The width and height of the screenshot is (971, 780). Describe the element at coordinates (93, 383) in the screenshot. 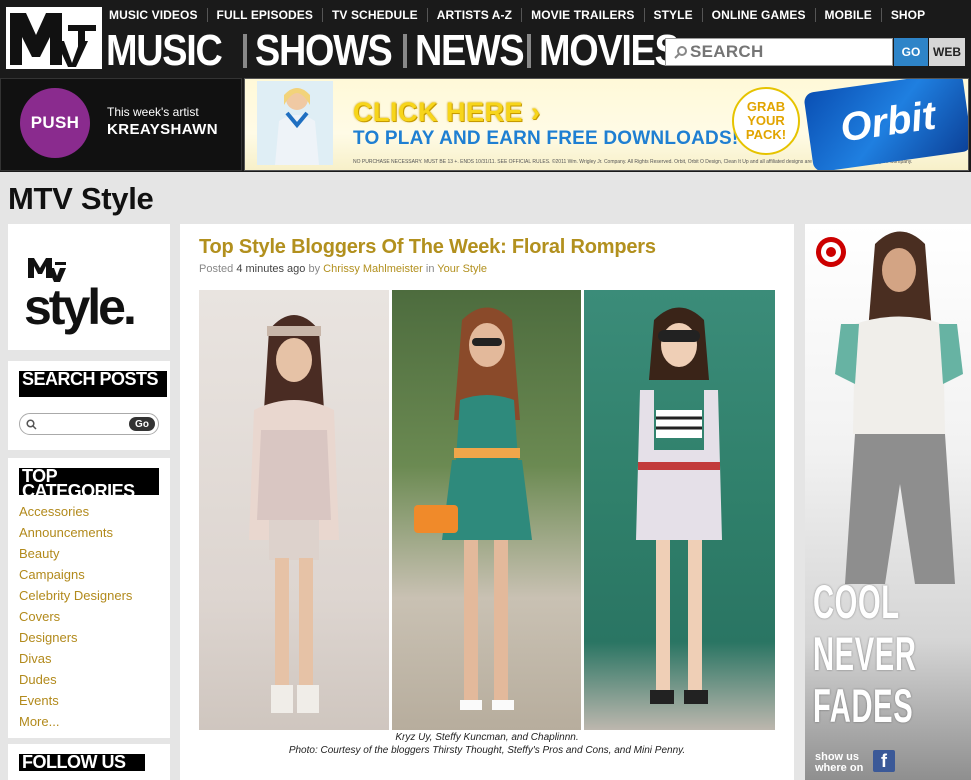

I see `search-posts-heading: SEARCH POSTS` at that location.